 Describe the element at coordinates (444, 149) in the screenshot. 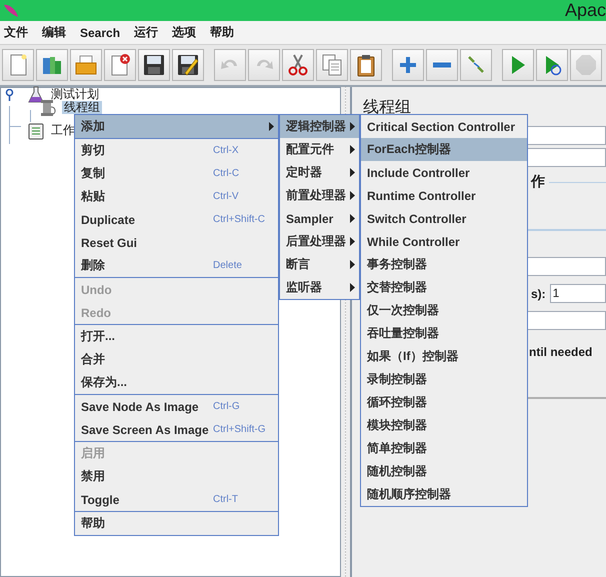

I see `menu-item: ForEach控制器` at that location.